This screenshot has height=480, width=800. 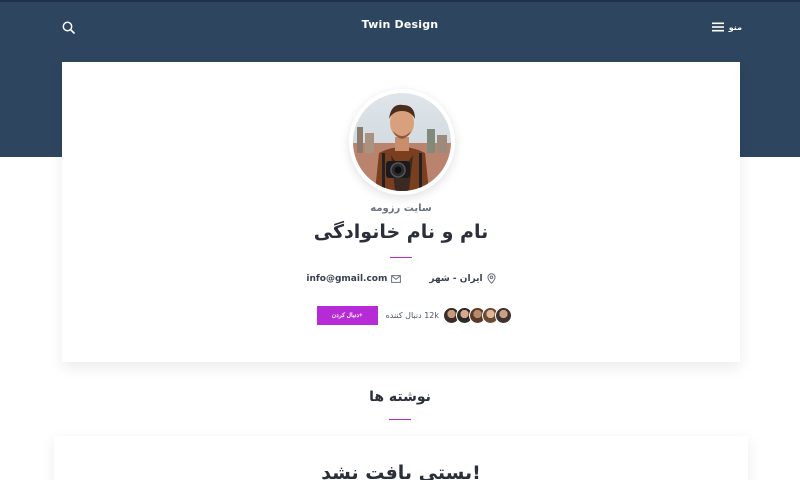 I want to click on posts-card: پستی یافت نشد!, so click(x=401, y=458).